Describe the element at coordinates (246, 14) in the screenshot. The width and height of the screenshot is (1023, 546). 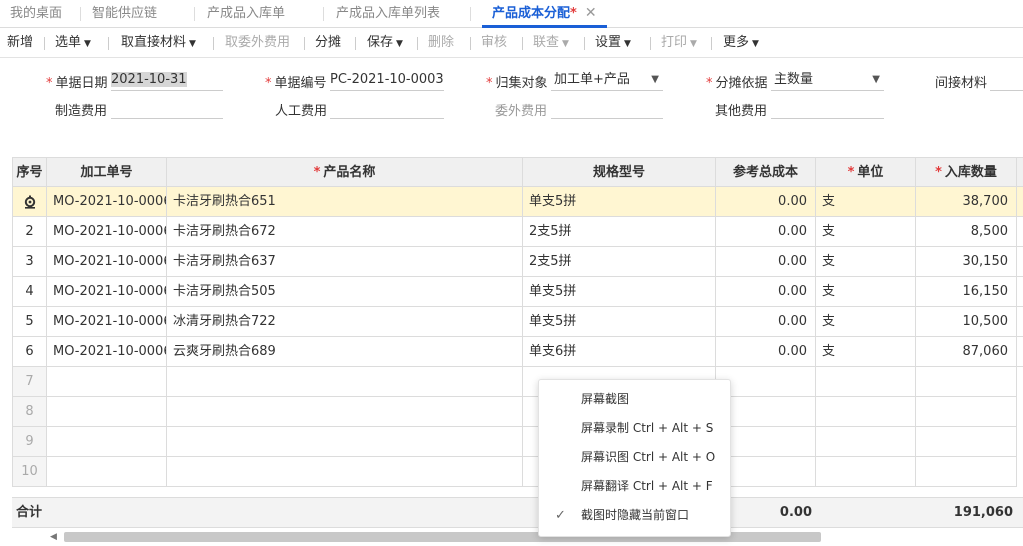
I see `tab-finished-goods-receipt: 产成品入库单` at that location.